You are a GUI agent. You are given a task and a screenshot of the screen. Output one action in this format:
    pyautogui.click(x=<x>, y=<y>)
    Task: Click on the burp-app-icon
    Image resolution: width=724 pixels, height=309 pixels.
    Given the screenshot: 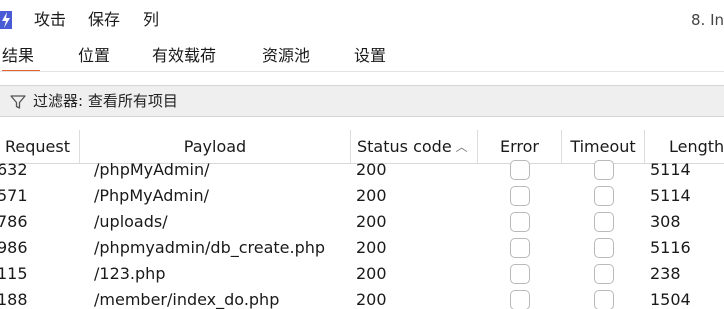 What is the action you would take?
    pyautogui.click(x=6, y=20)
    